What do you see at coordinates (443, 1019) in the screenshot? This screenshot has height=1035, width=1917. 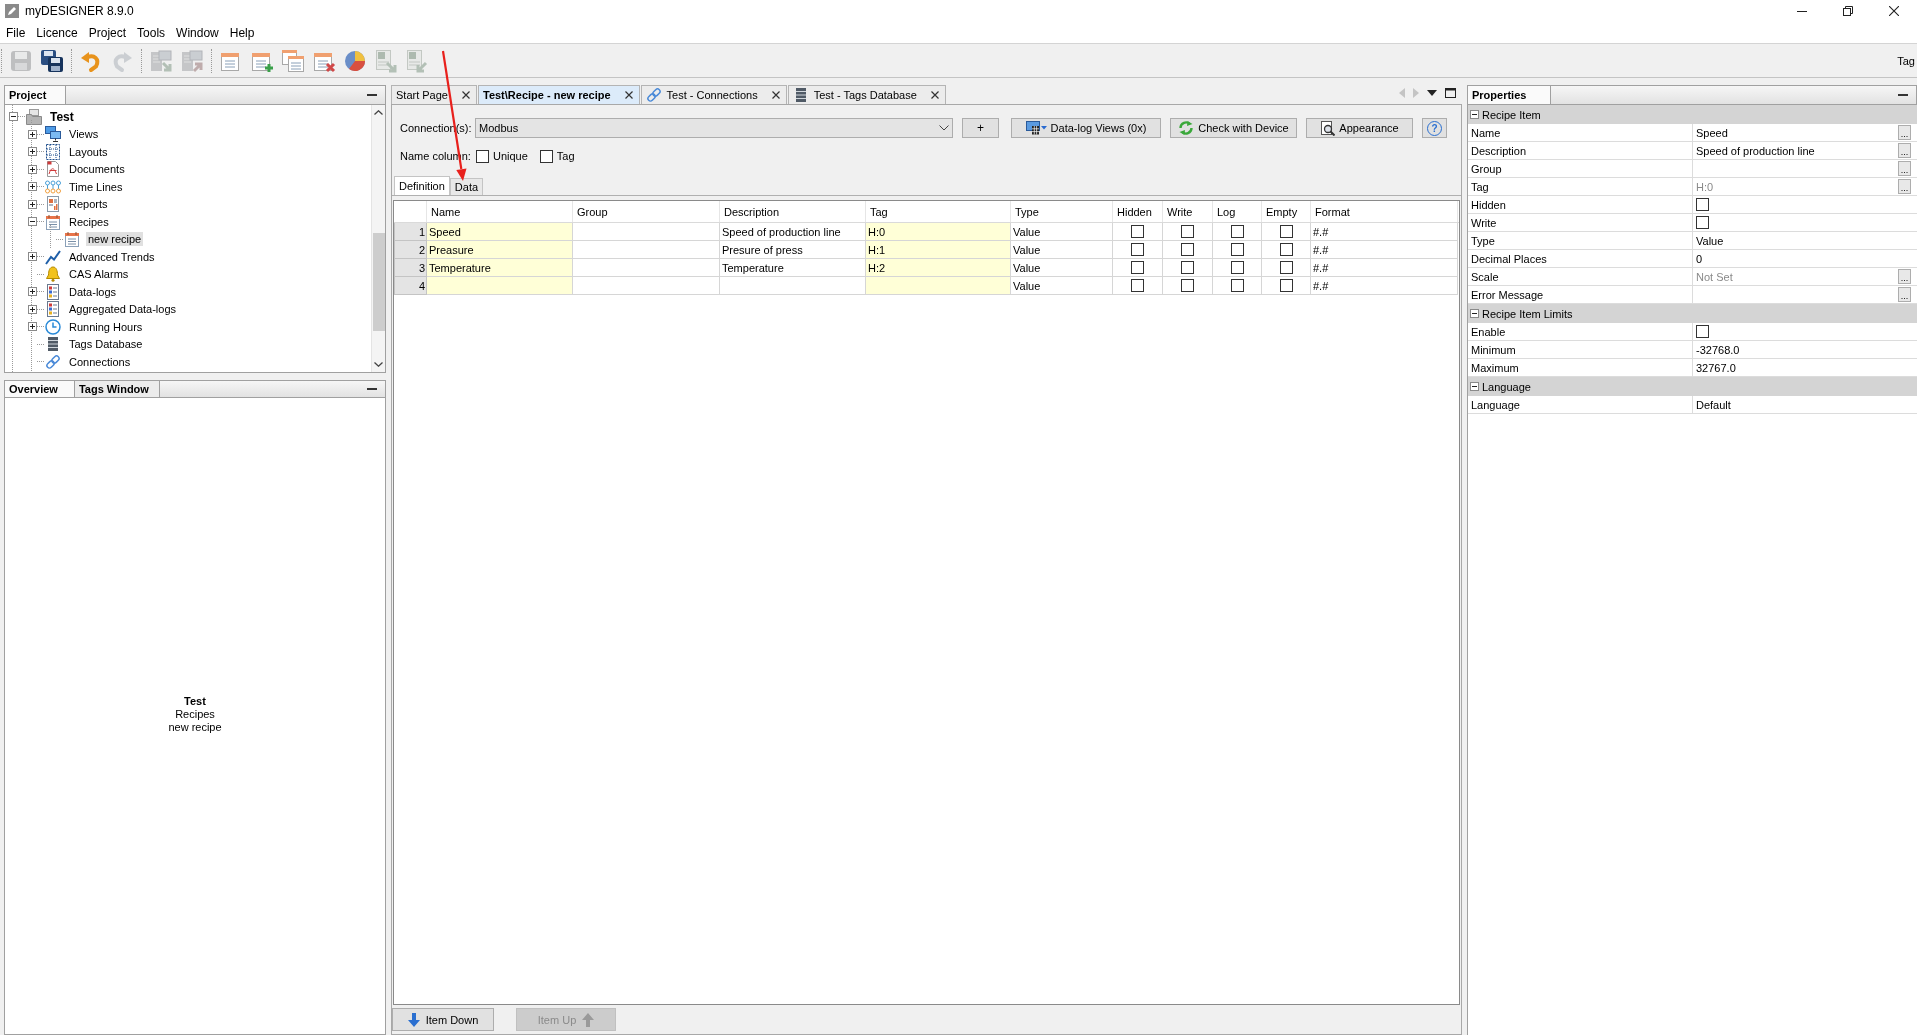 I see `item-down-button: Item Down` at bounding box center [443, 1019].